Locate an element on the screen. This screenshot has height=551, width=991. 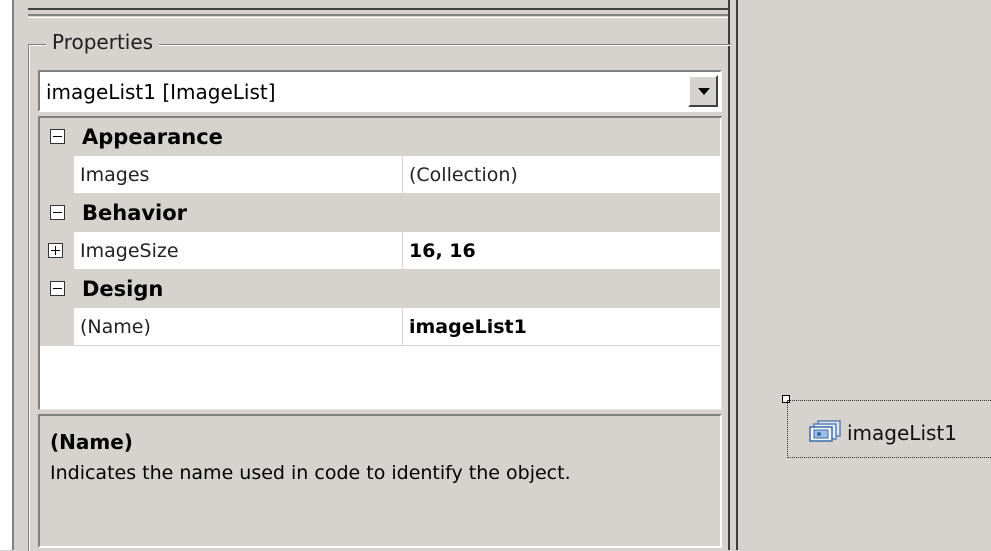
category-row-behavior: Behavior is located at coordinates (380, 213).